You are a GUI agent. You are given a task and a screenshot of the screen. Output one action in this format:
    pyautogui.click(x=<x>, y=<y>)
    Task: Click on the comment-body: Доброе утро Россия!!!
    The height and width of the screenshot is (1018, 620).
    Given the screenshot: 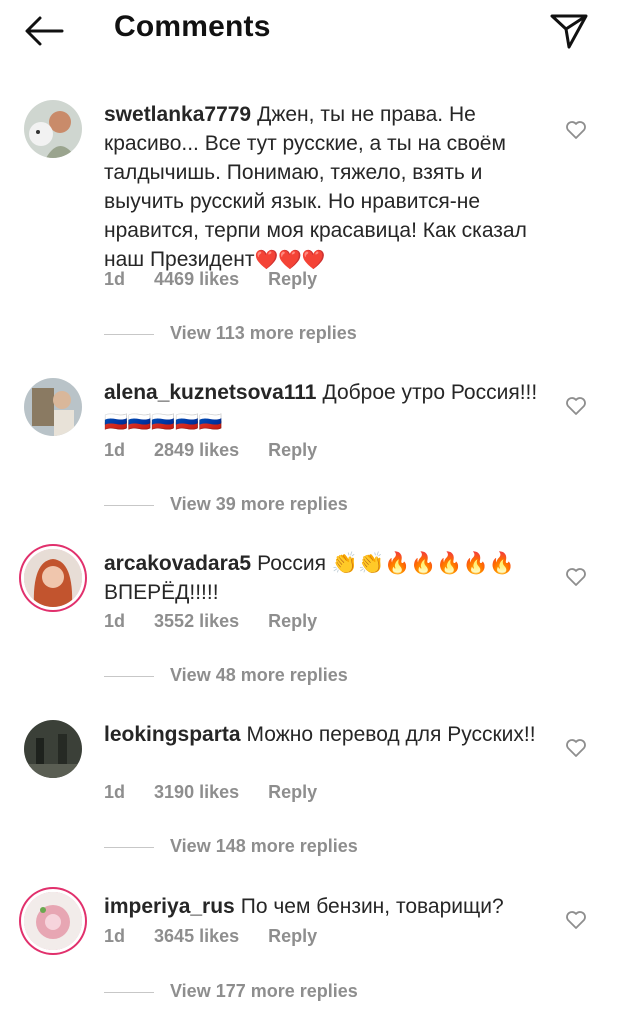 What is the action you would take?
    pyautogui.click(x=430, y=392)
    